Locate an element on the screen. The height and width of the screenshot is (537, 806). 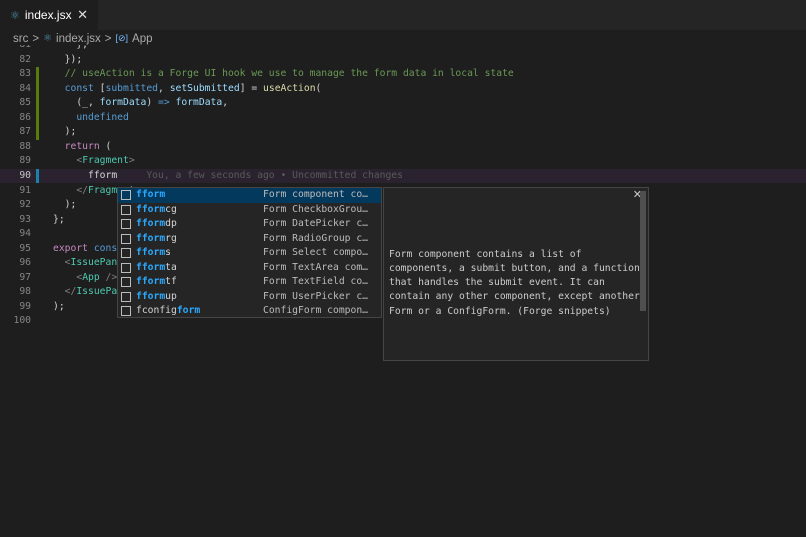
suggestion-rest: cg is located at coordinates (171, 209).